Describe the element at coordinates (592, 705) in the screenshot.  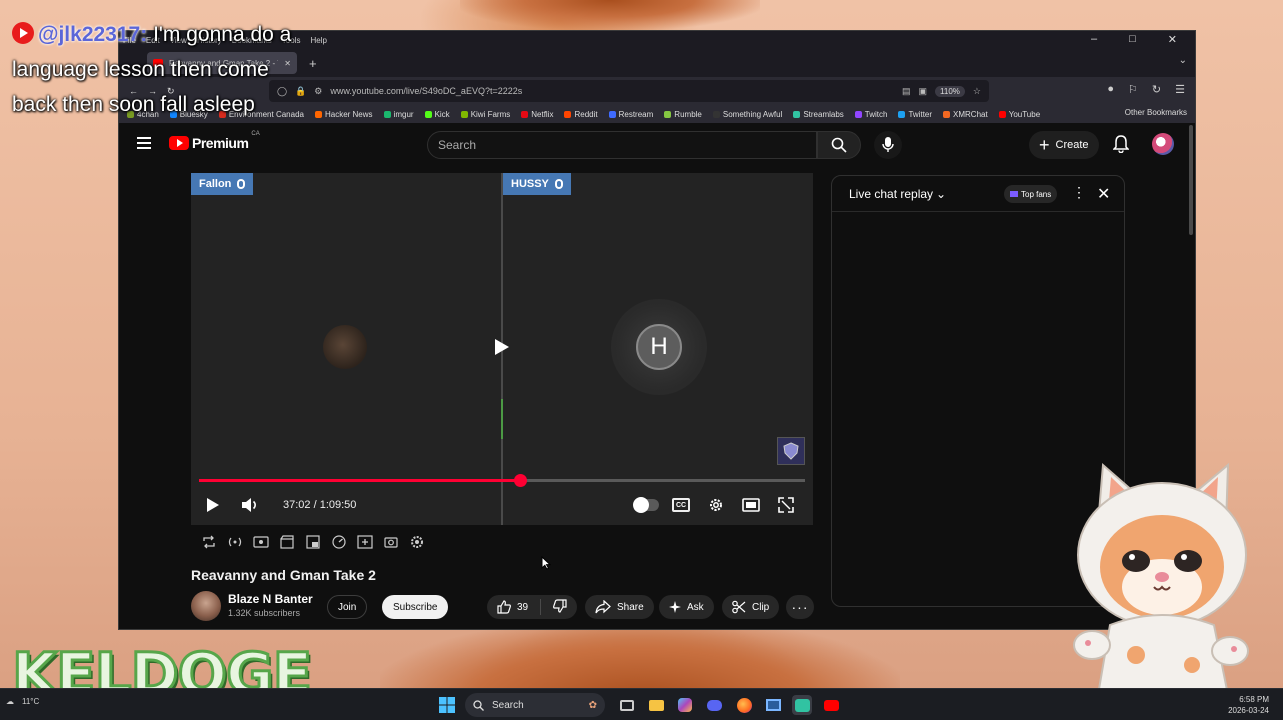
I see `search-highlight-icon: ✿` at that location.